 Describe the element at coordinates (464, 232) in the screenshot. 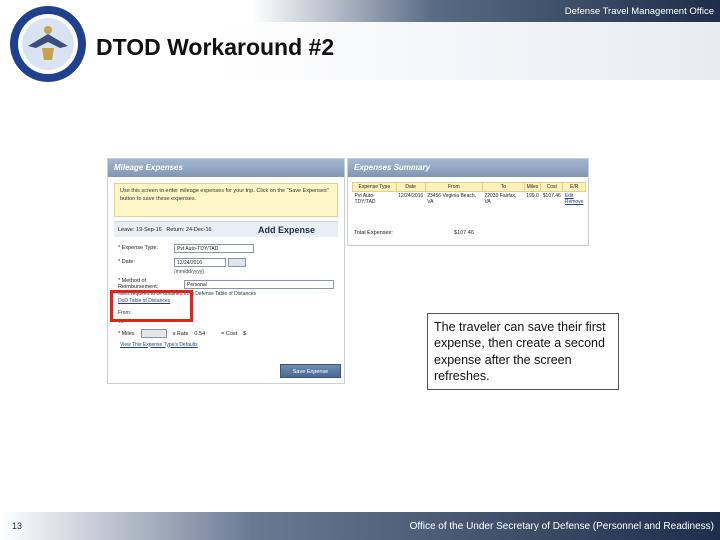

I see `total-value: $107.46` at that location.